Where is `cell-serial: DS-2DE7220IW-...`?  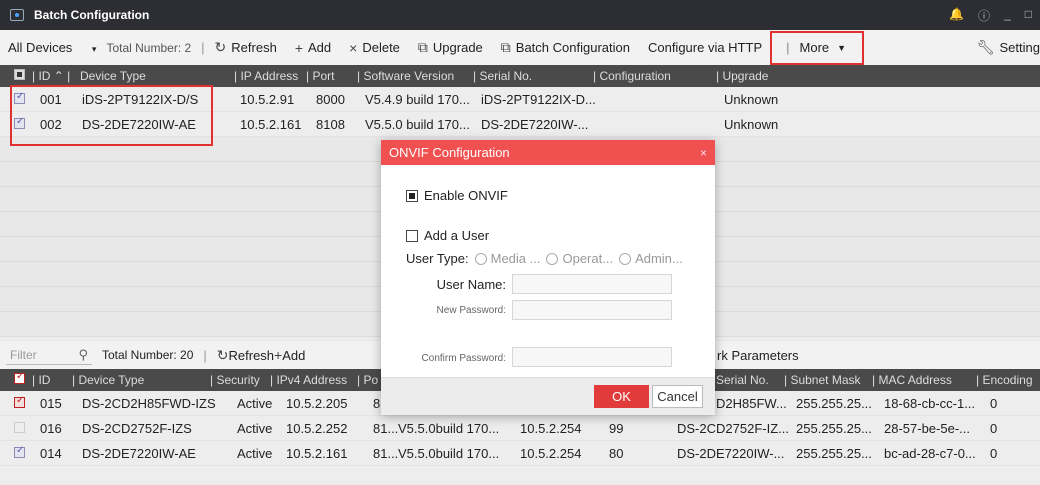 cell-serial: DS-2DE7220IW-... is located at coordinates (731, 453).